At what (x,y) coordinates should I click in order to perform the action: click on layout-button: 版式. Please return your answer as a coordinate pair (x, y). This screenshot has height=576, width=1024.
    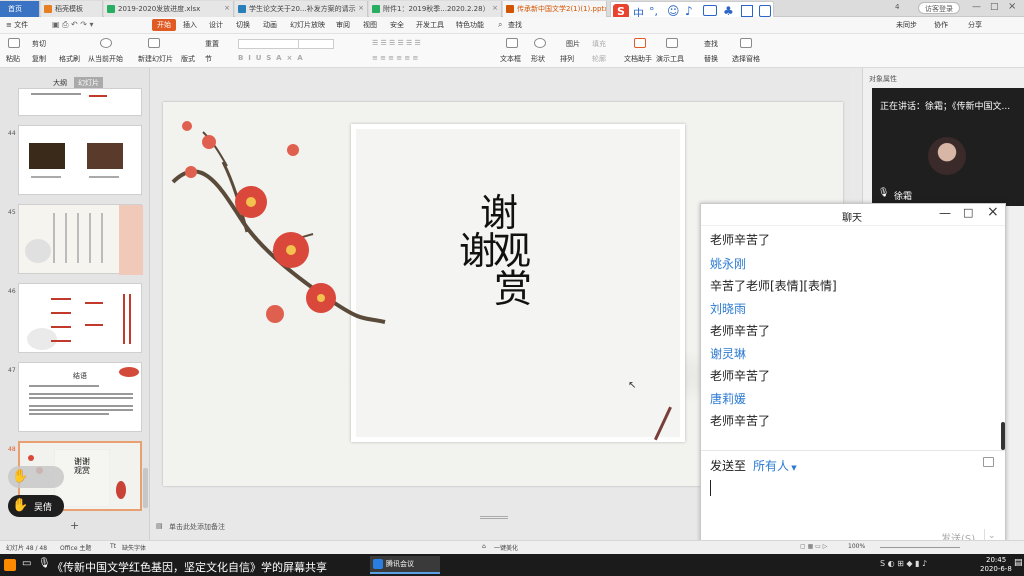
    Looking at the image, I should click on (188, 59).